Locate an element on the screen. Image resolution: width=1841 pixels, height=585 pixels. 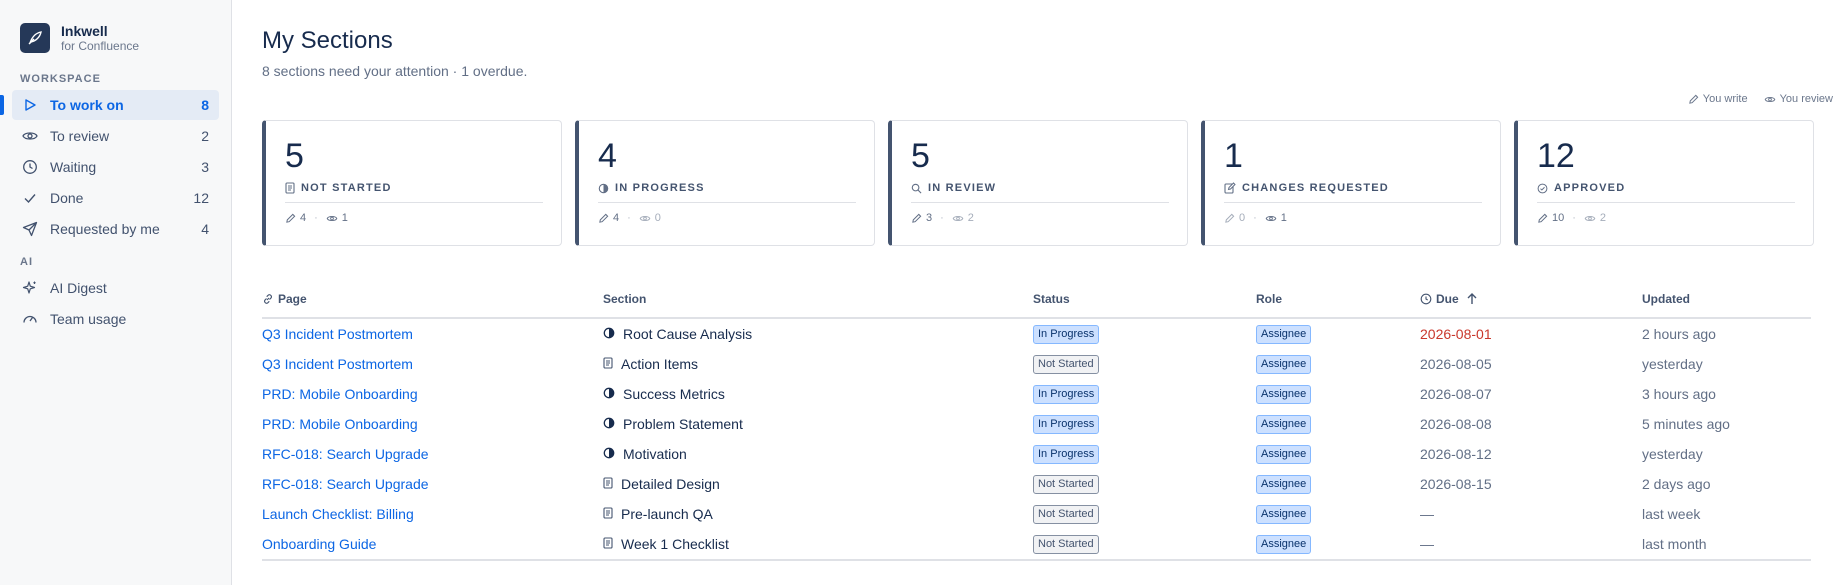
card-label: IN REVIEW is located at coordinates (962, 188).